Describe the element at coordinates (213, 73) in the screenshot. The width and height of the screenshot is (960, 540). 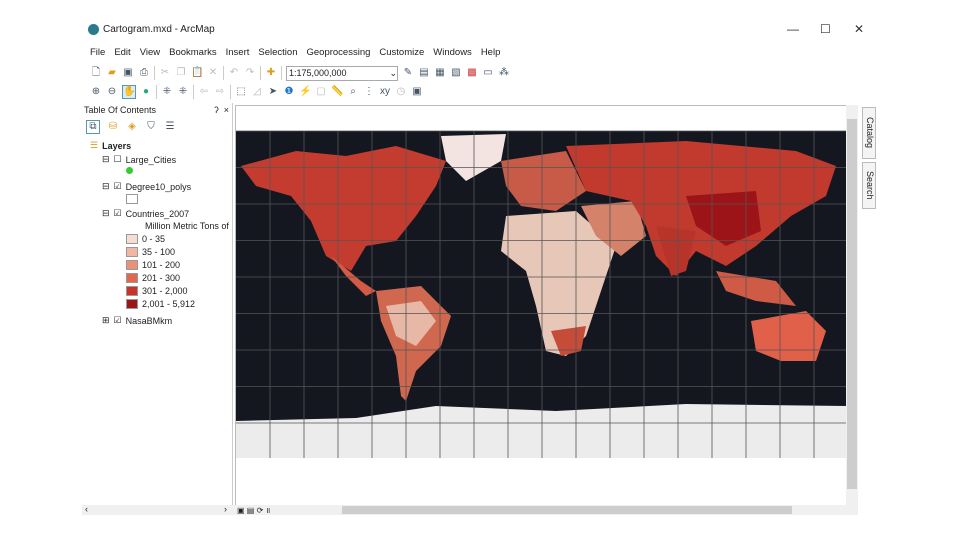
I see `delete-icon: ✕` at that location.